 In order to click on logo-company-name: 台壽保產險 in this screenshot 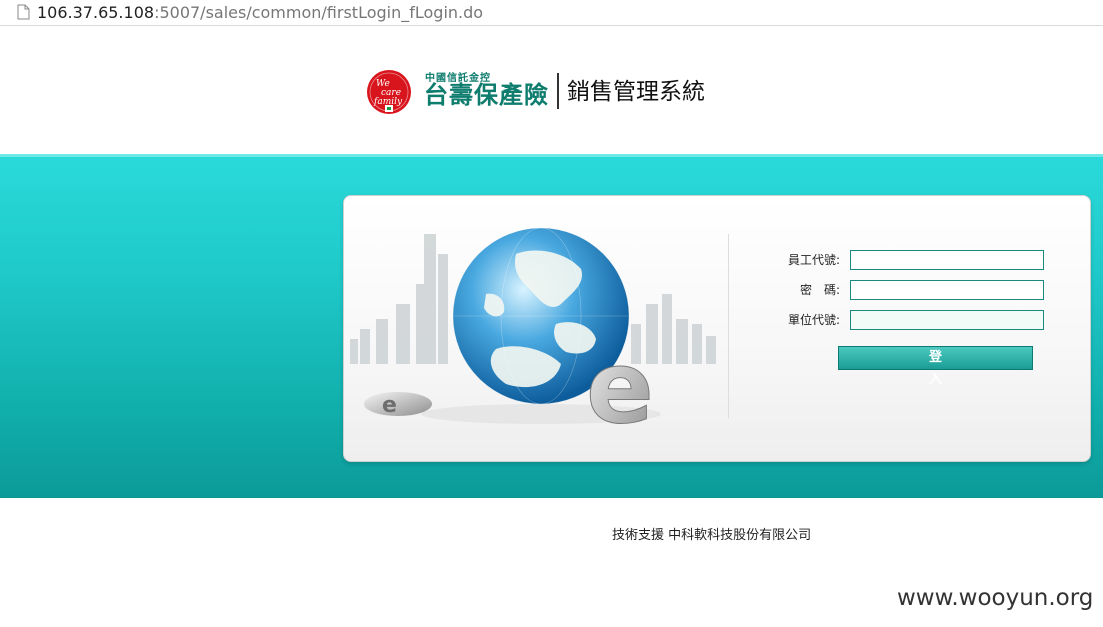, I will do `click(486, 95)`.